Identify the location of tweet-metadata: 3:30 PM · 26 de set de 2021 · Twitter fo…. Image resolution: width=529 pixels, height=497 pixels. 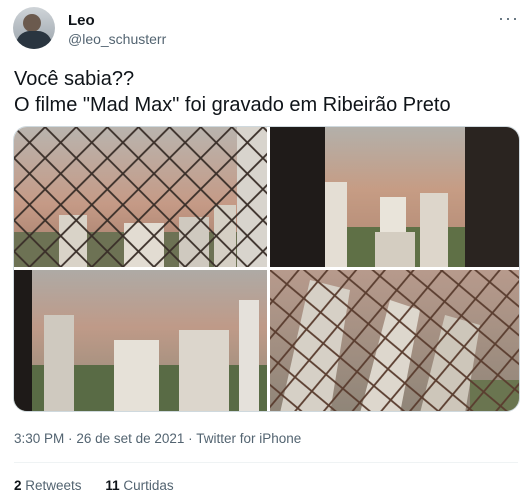
(157, 438).